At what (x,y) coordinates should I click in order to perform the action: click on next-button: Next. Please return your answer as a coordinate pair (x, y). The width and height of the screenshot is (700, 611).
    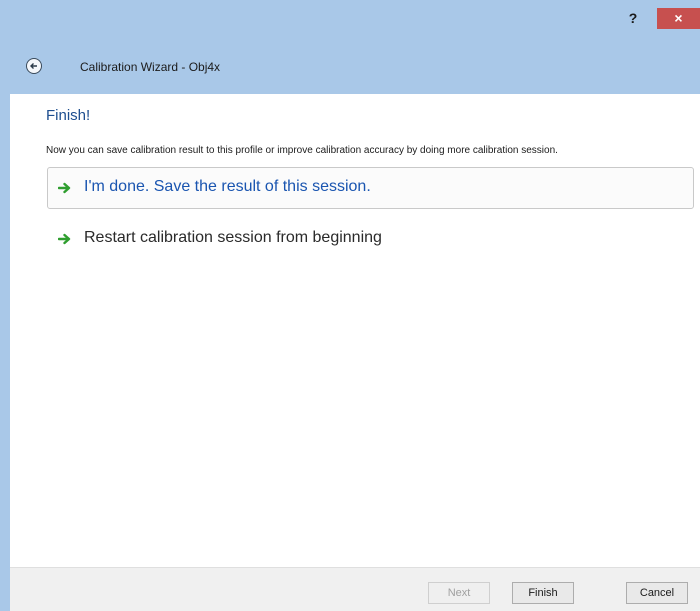
    Looking at the image, I should click on (459, 593).